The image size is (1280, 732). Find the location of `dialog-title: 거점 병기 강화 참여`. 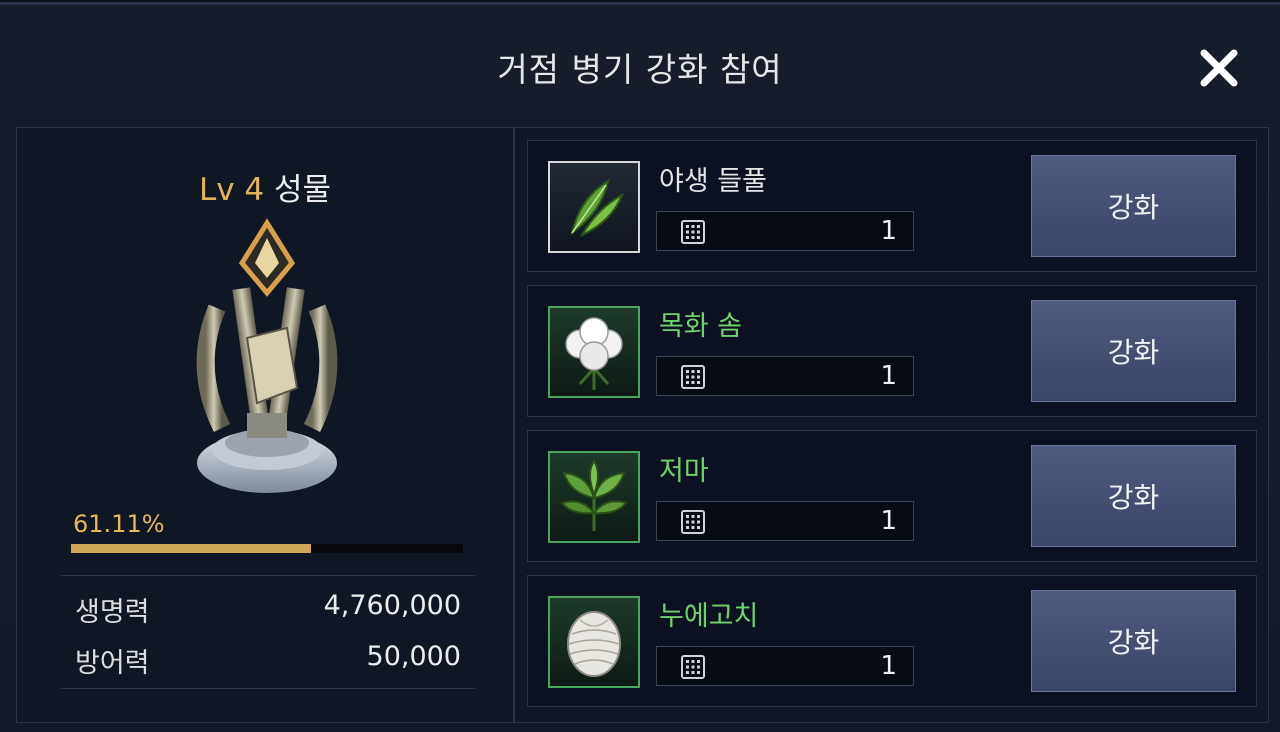

dialog-title: 거점 병기 강화 참여 is located at coordinates (640, 69).